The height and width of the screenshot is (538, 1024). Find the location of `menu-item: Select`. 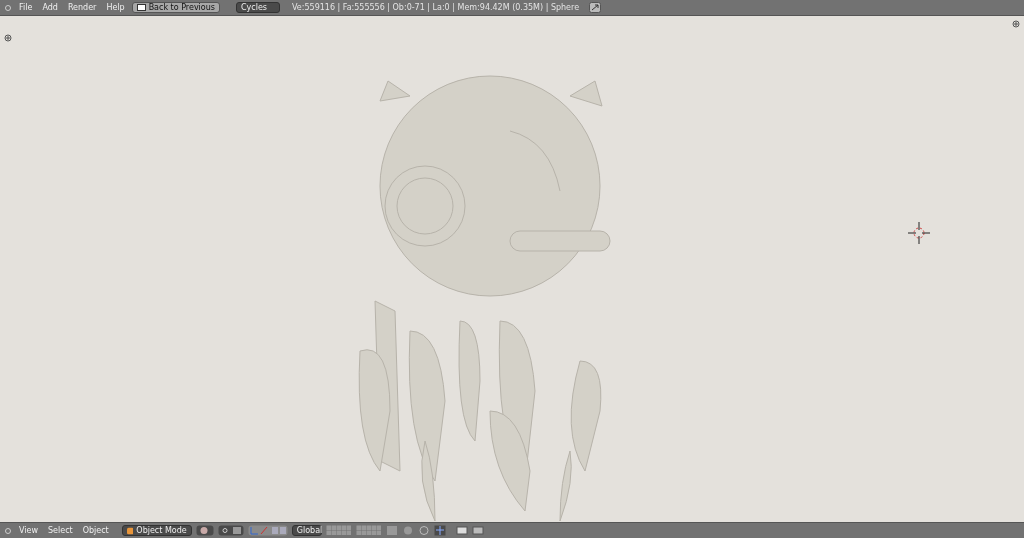

menu-item: Select is located at coordinates (60, 530).